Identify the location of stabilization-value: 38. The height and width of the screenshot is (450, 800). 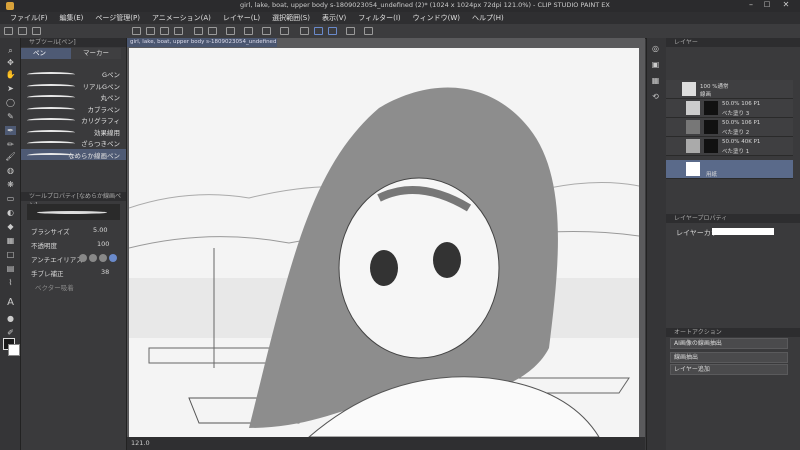
(105, 272).